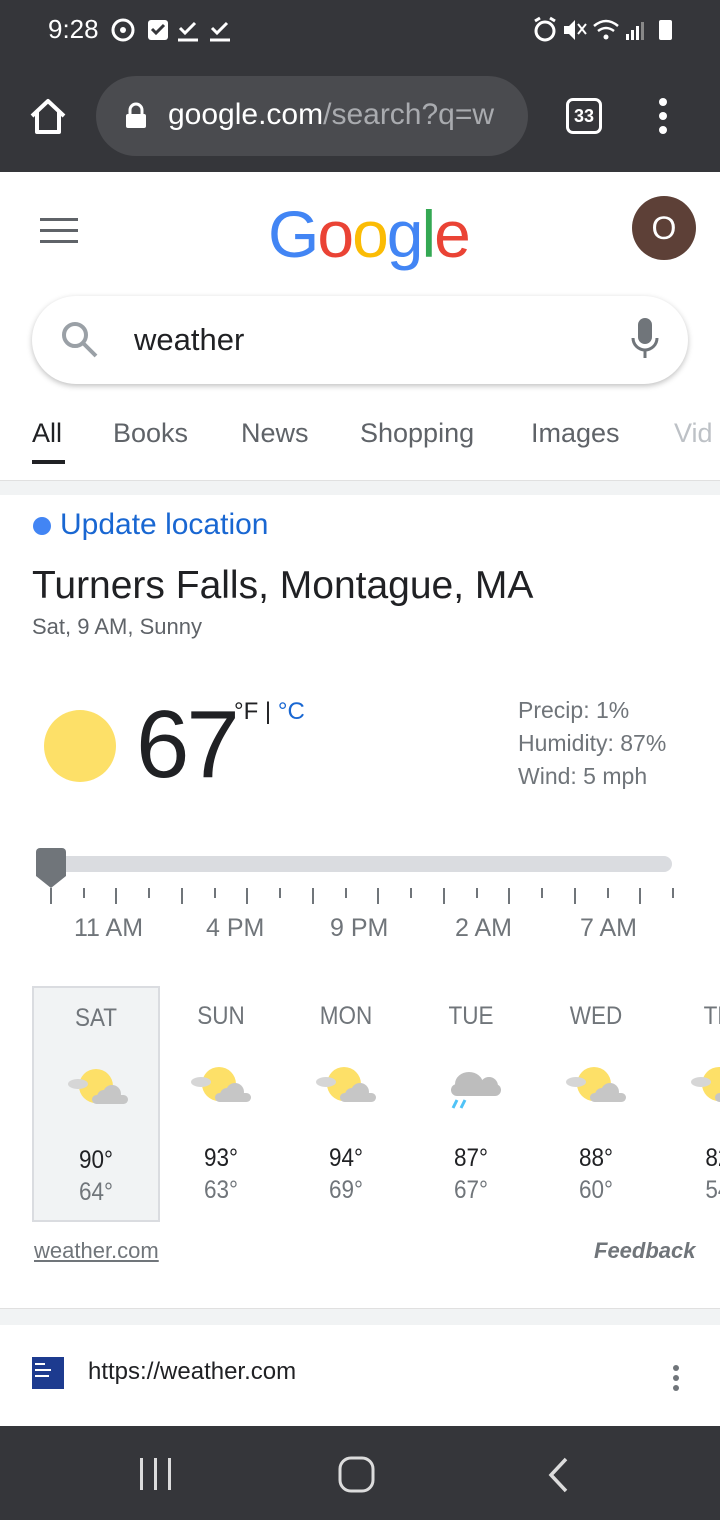 This screenshot has width=720, height=1520. Describe the element at coordinates (471, 1158) in the screenshot. I see `day-high: 87°` at that location.